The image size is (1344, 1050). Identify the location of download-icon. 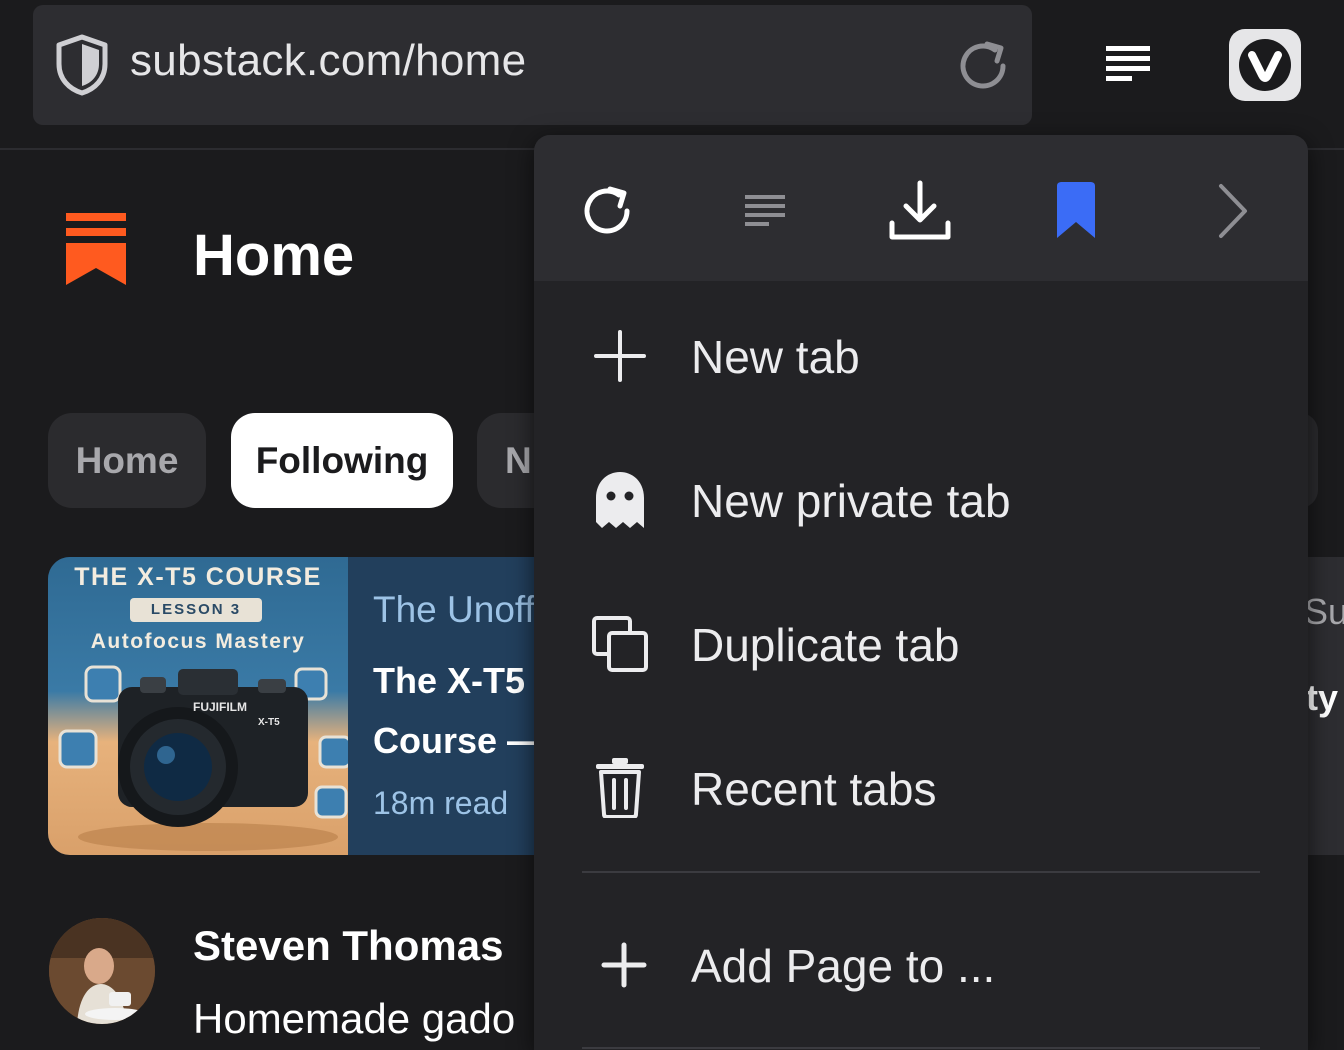
(920, 210).